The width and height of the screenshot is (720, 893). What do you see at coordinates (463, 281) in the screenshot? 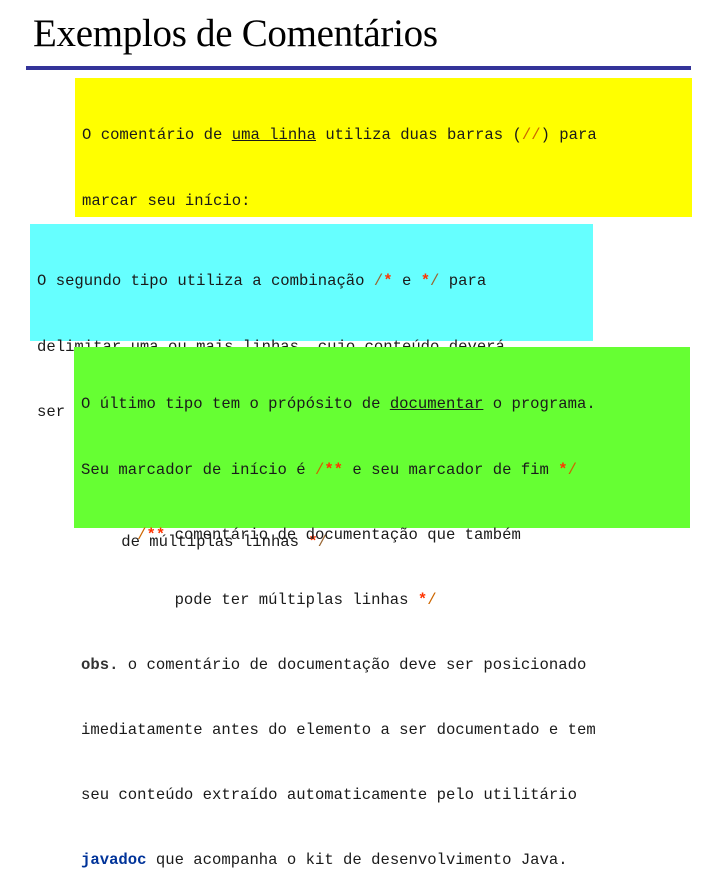
I see `text: para` at bounding box center [463, 281].